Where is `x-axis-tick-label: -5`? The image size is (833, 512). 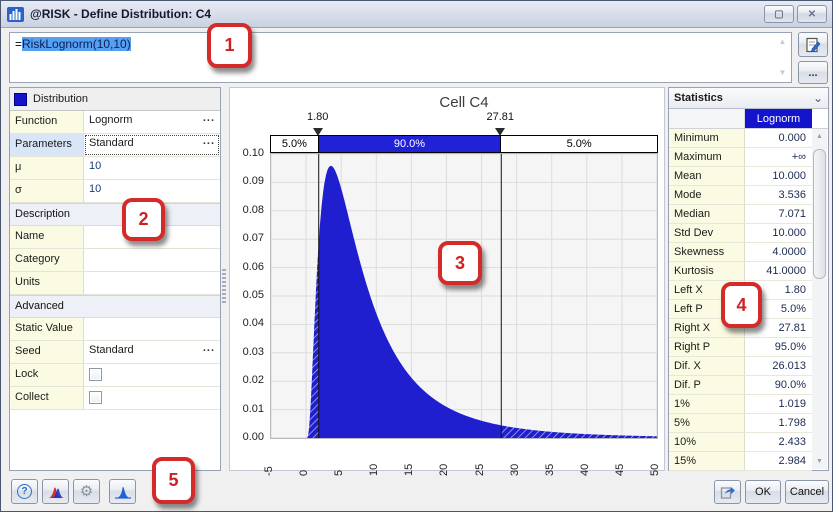
x-axis-tick-label: -5 is located at coordinates (269, 471).